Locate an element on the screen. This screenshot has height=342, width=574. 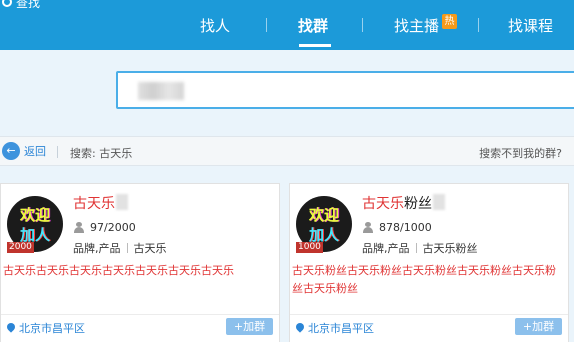
group-tags: 品牌,产品 古天乐 is located at coordinates (120, 248).